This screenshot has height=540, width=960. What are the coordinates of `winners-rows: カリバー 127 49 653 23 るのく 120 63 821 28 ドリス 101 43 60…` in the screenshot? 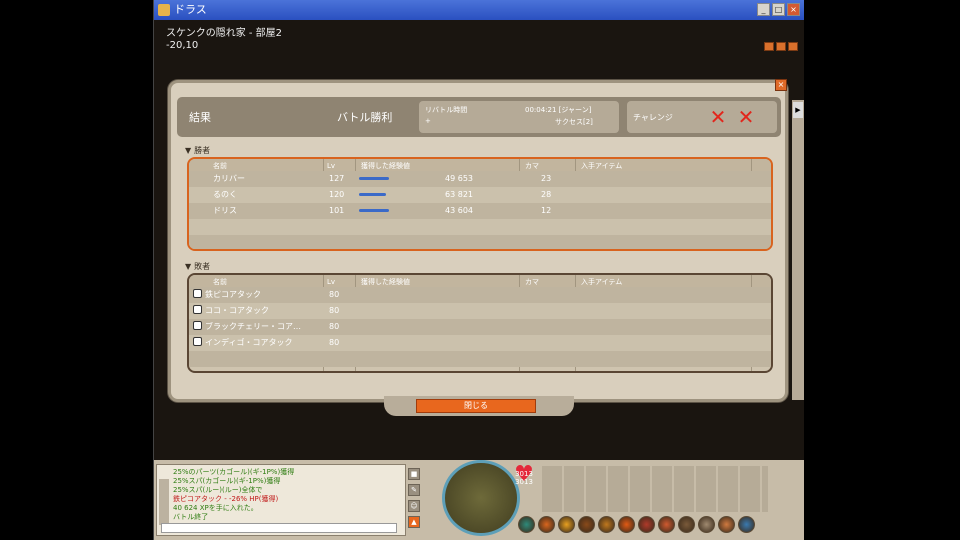 It's located at (480, 210).